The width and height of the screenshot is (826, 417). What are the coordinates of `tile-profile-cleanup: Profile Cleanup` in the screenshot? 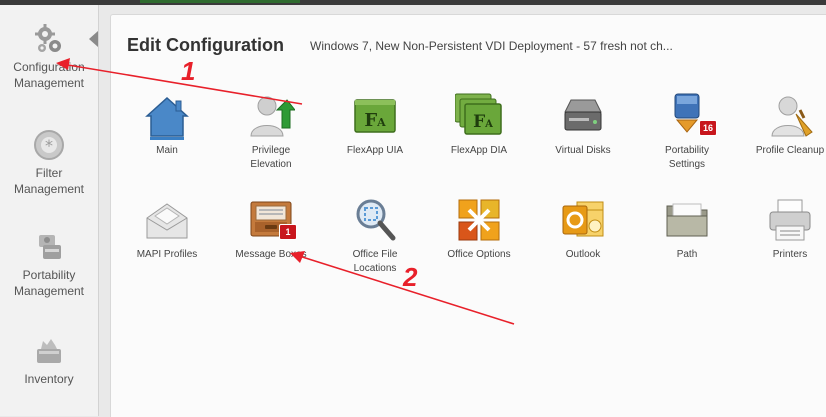 It's located at (783, 125).